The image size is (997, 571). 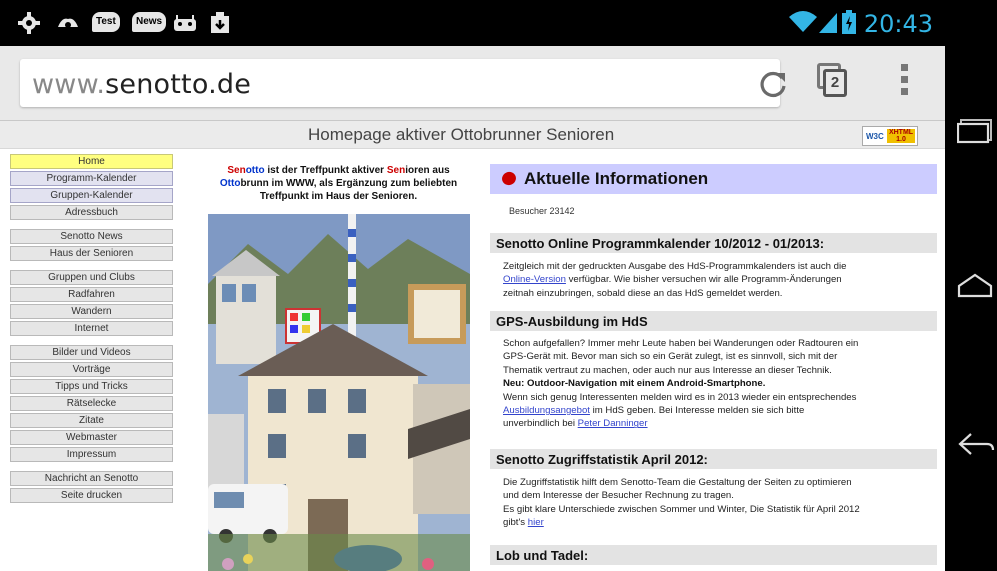 What do you see at coordinates (461, 134) in the screenshot?
I see `page-title: Homepage aktiver Ottobrunner Senioren` at bounding box center [461, 134].